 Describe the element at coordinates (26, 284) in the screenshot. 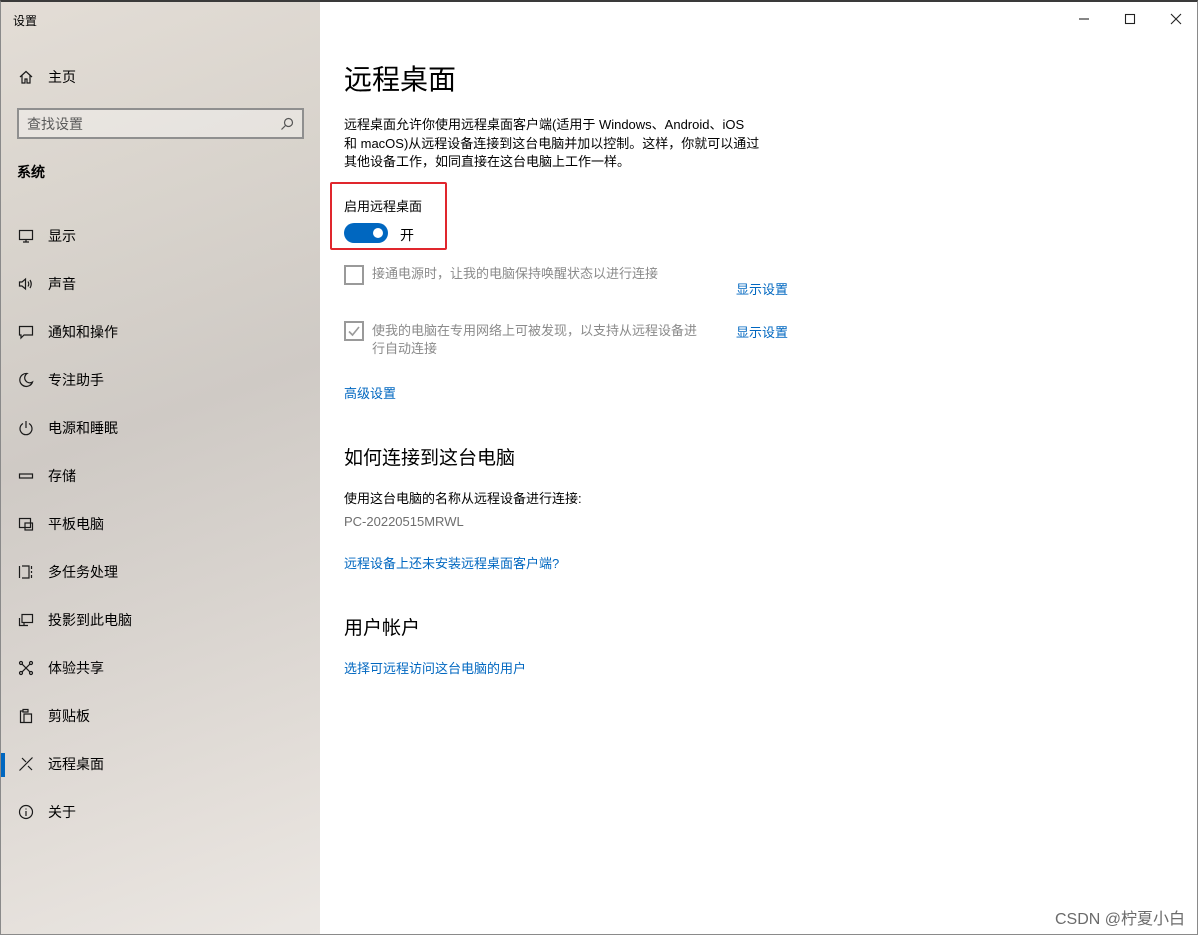

I see `speaker-icon` at that location.